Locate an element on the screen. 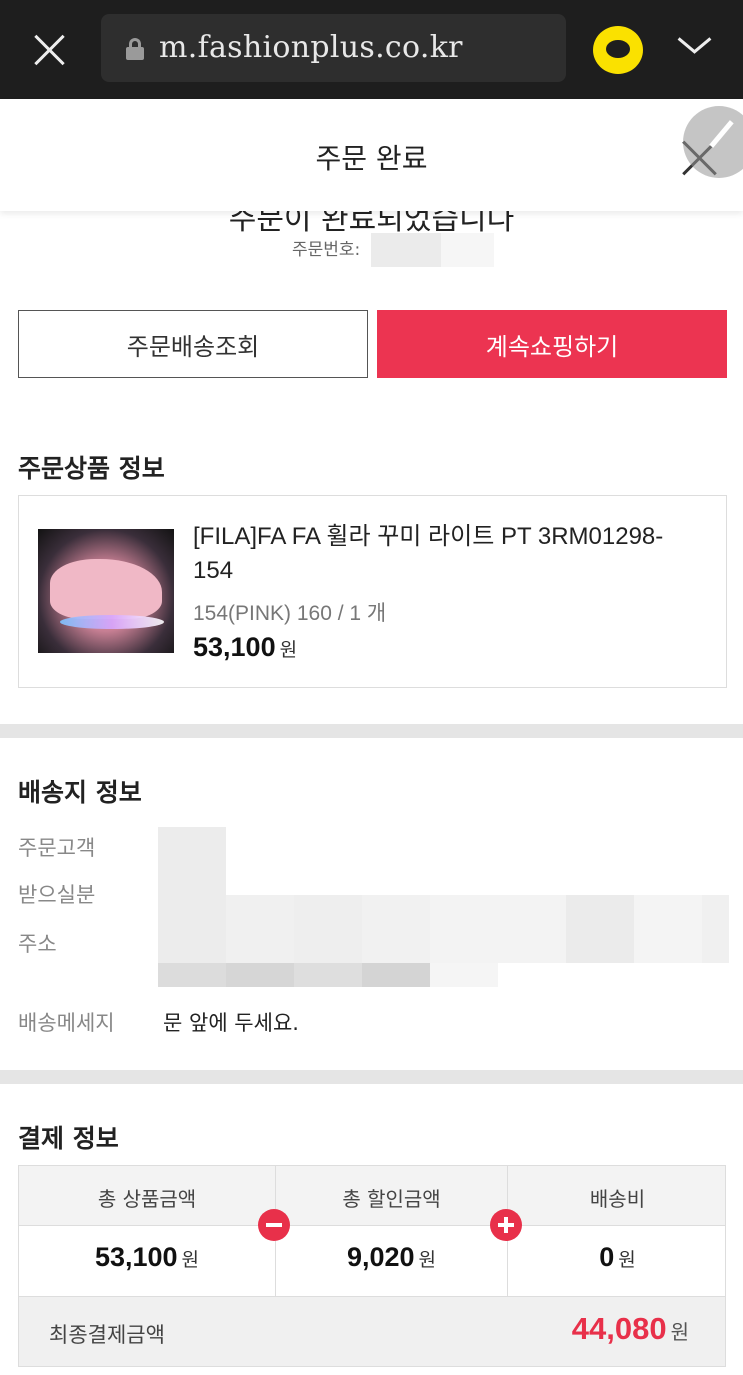 This screenshot has width=743, height=1375. product-section-title: 주문상품 정보 is located at coordinates (91, 468).